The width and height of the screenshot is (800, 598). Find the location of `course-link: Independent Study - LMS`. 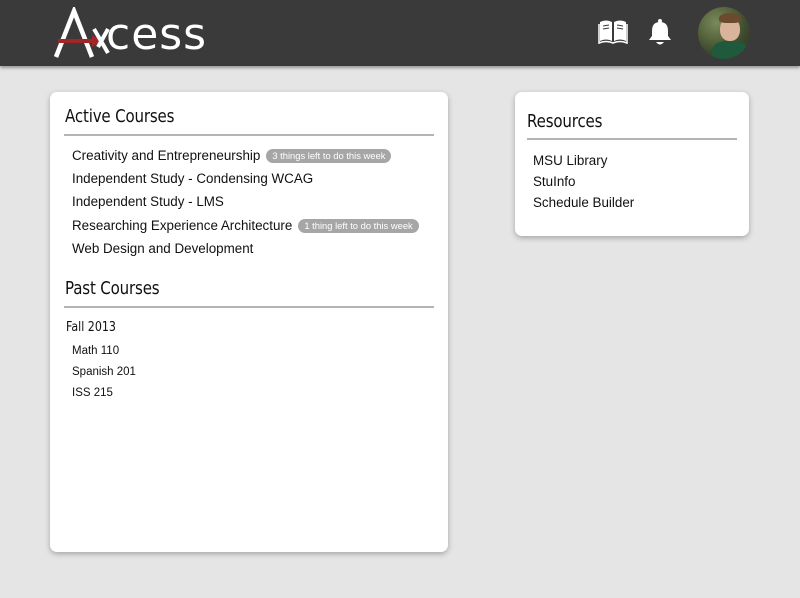

course-link: Independent Study - LMS is located at coordinates (148, 201).